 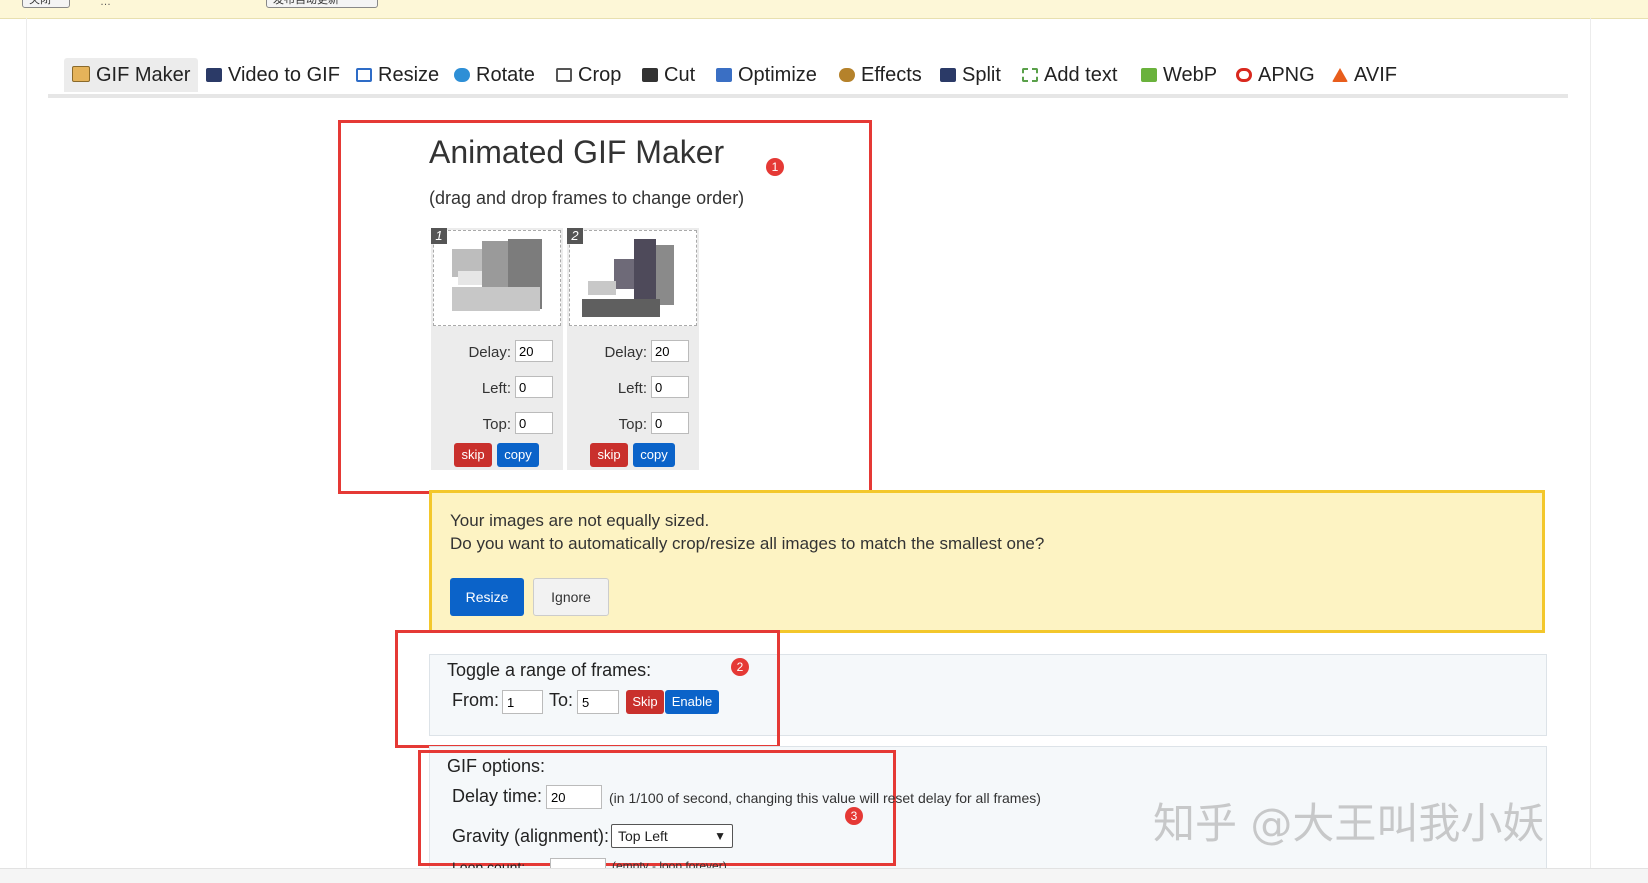 What do you see at coordinates (26, 443) in the screenshot?
I see `page-left-border` at bounding box center [26, 443].